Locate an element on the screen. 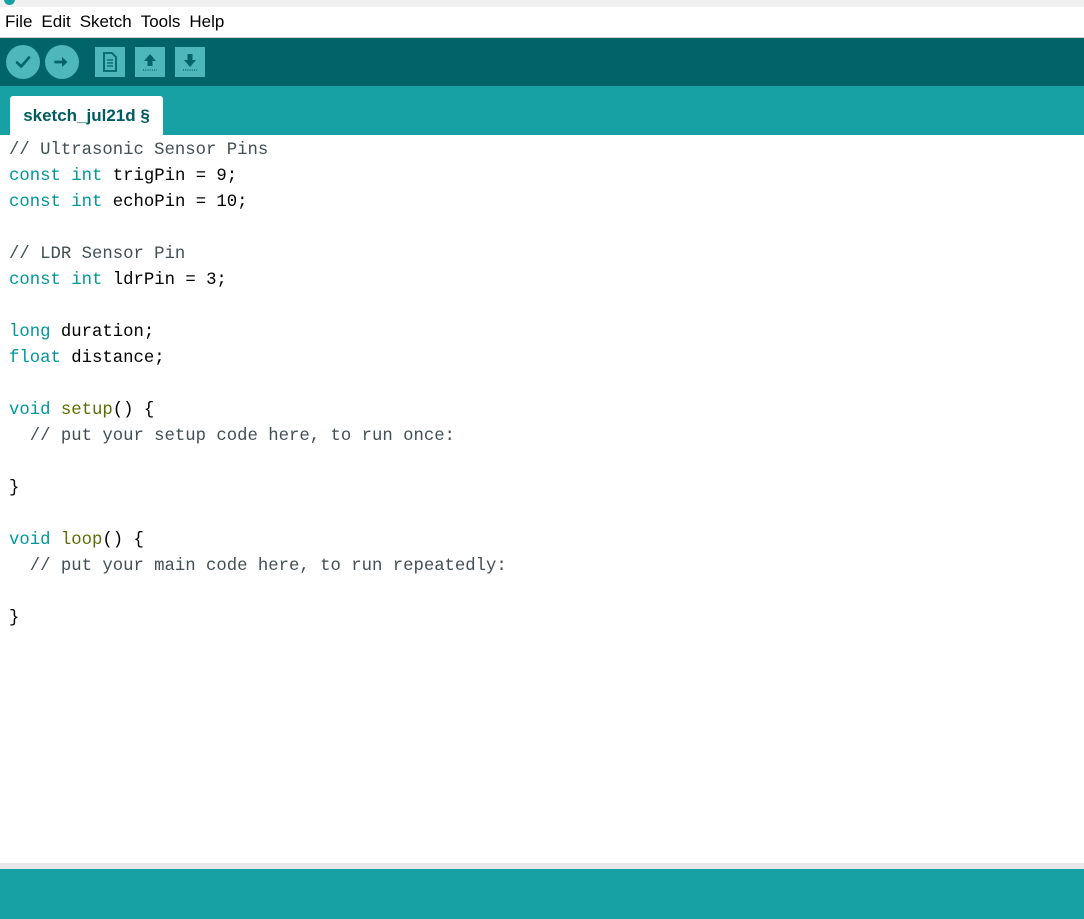 This screenshot has height=919, width=1084. code-line: const int echoPin = 10; is located at coordinates (258, 203).